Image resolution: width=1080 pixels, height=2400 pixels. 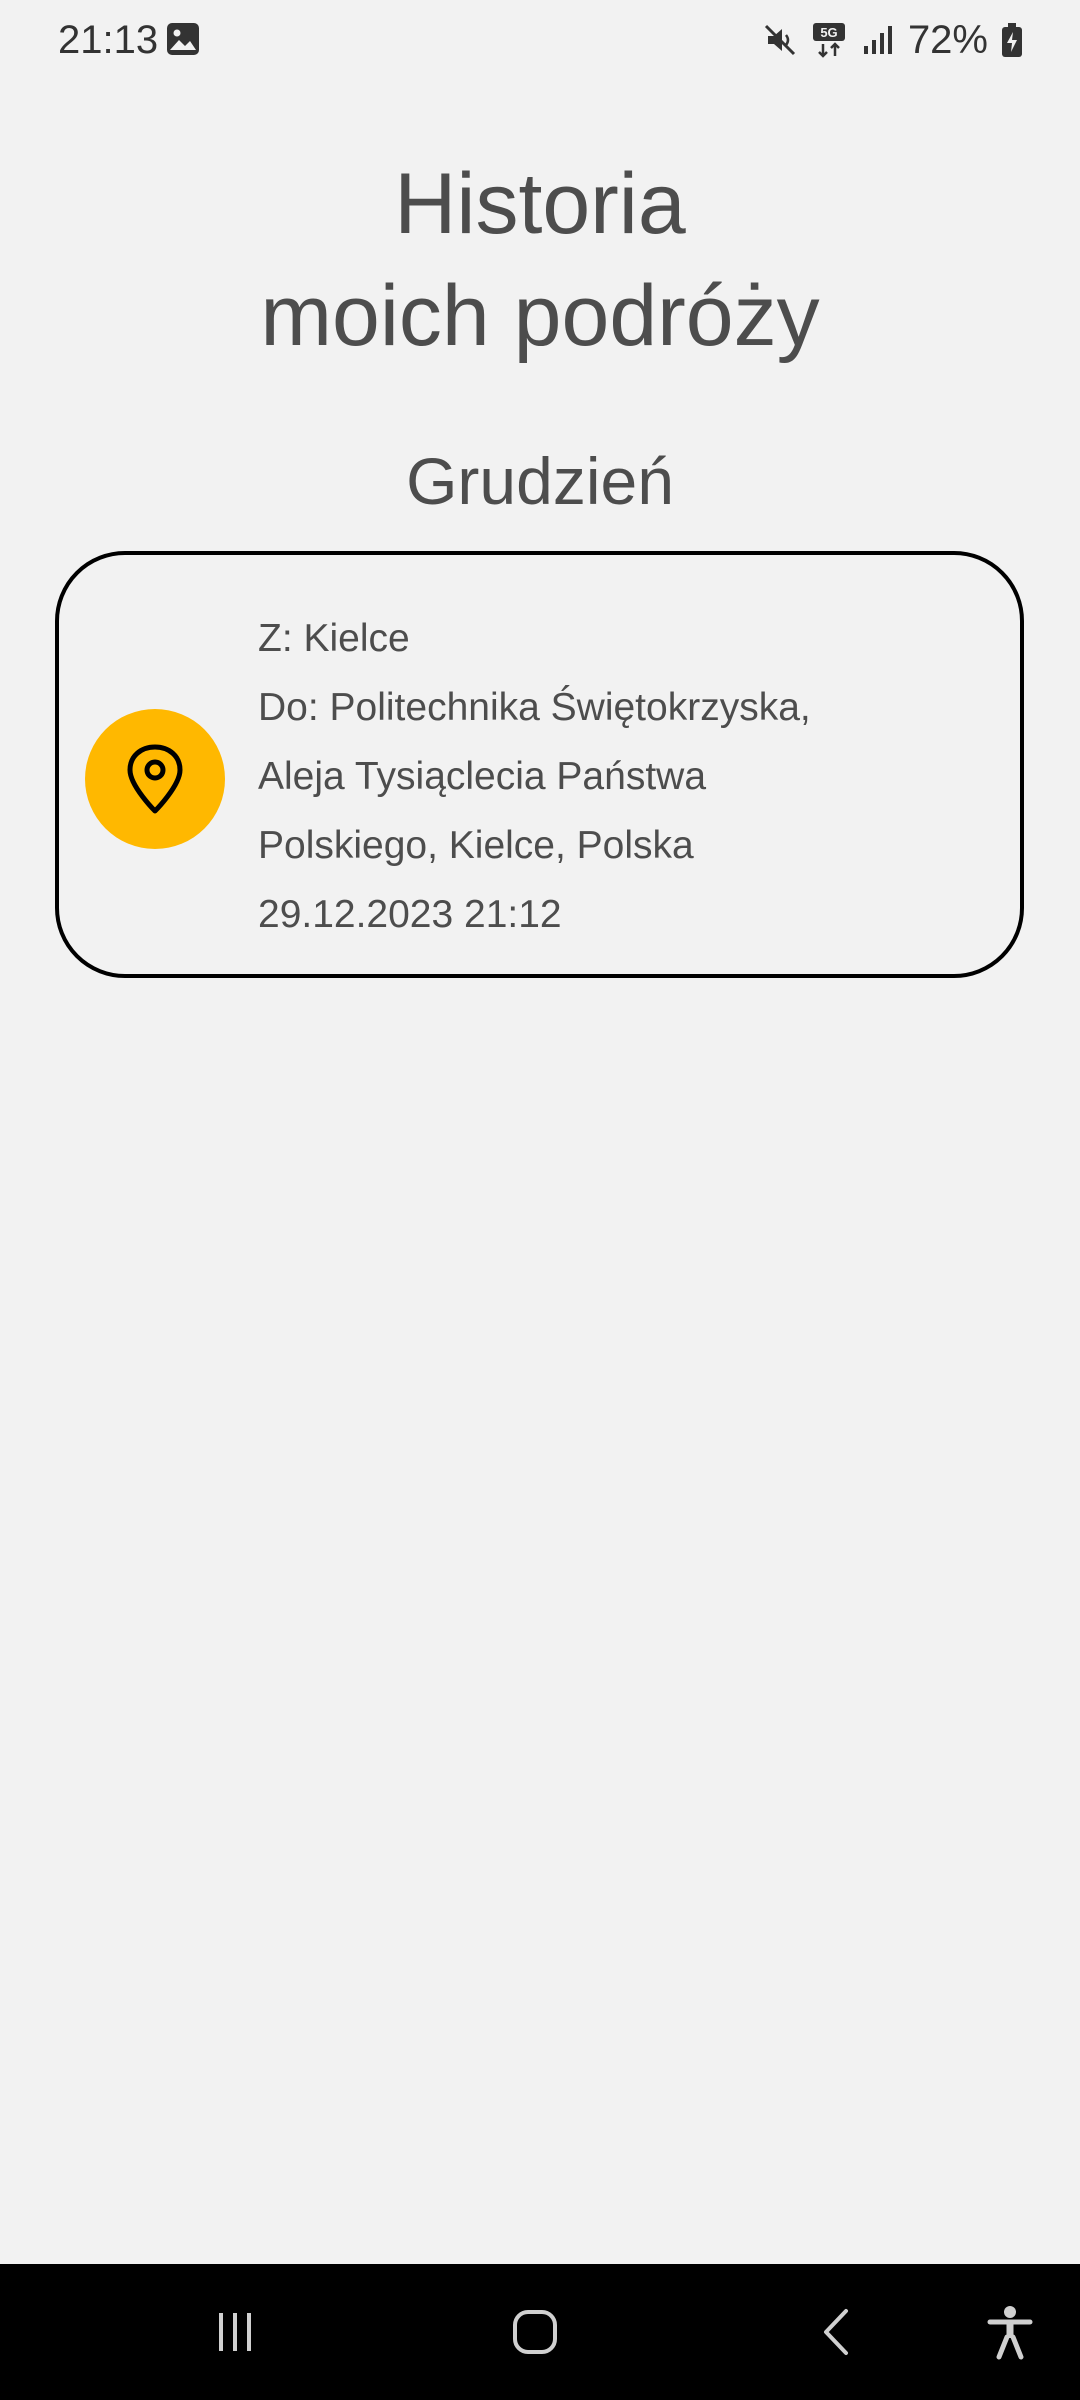 I want to click on status-icons: 5G 72%, so click(x=893, y=40).